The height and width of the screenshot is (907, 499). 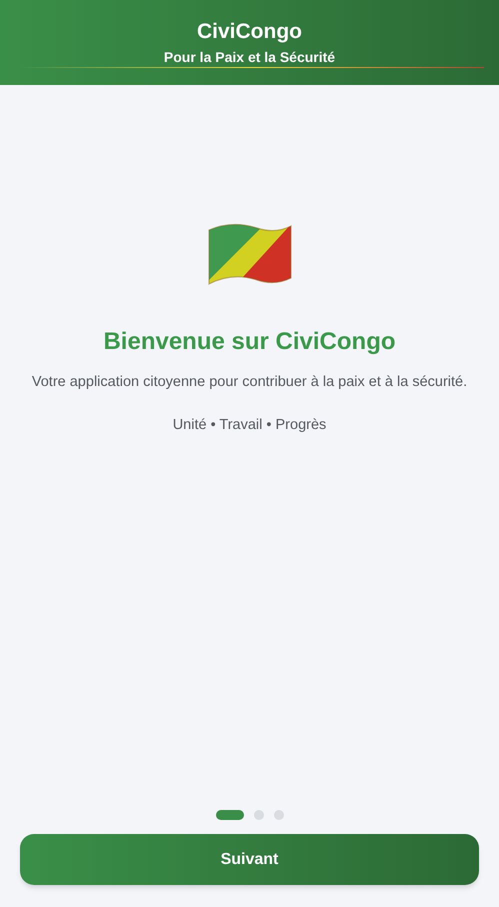 I want to click on app-subtitle: Pour la Paix et la Sécurité, so click(x=250, y=57).